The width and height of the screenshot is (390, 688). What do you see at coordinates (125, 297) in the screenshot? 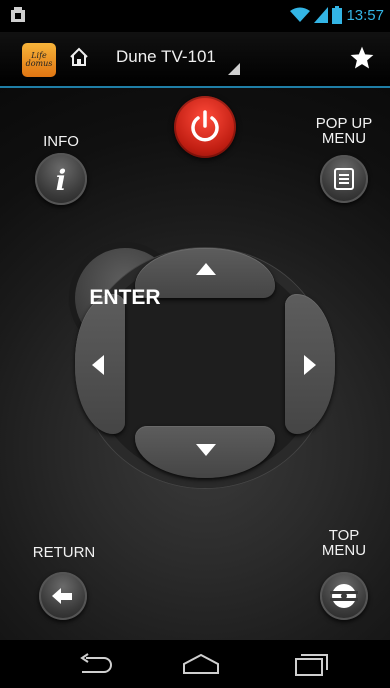
I see `enter-label: ENTER` at bounding box center [125, 297].